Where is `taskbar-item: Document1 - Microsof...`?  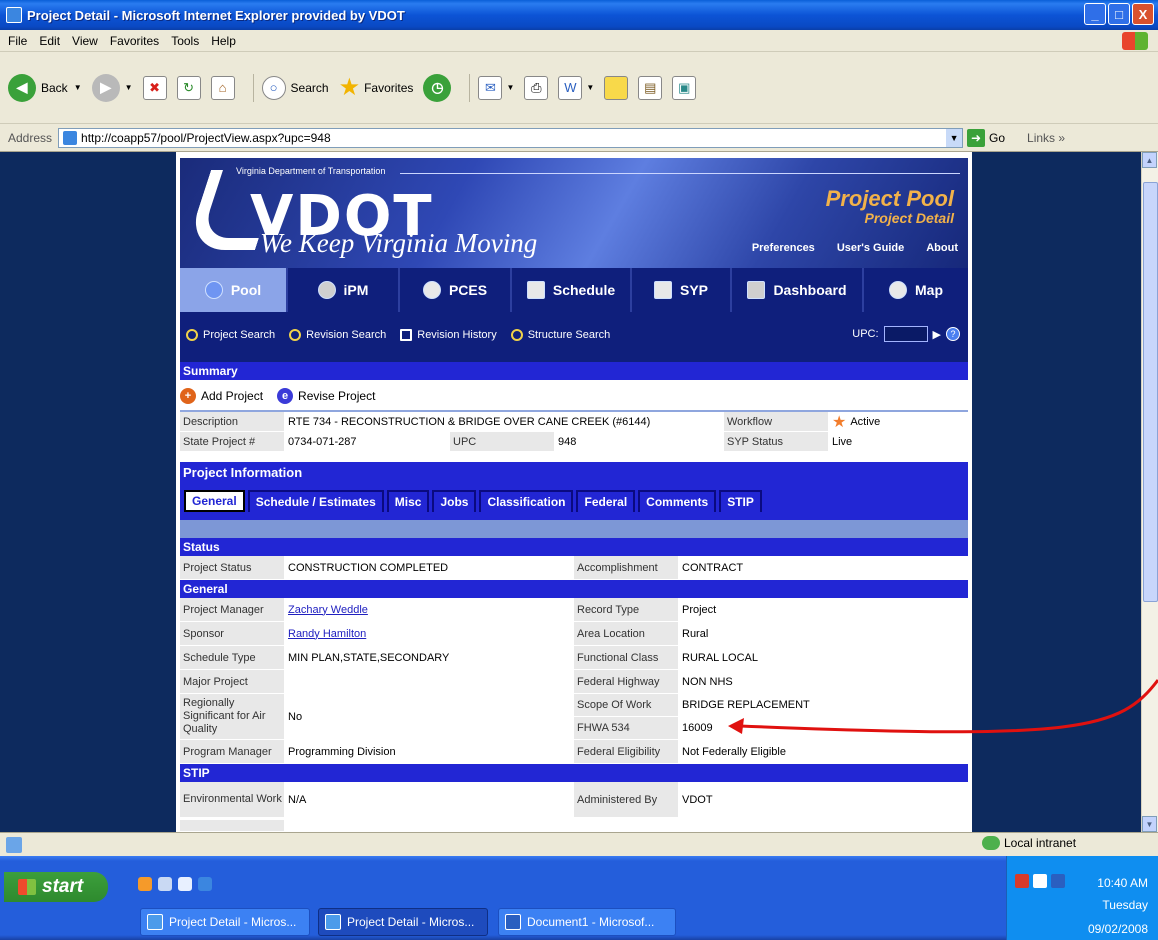
taskbar-item: Document1 - Microsof... is located at coordinates (587, 922).